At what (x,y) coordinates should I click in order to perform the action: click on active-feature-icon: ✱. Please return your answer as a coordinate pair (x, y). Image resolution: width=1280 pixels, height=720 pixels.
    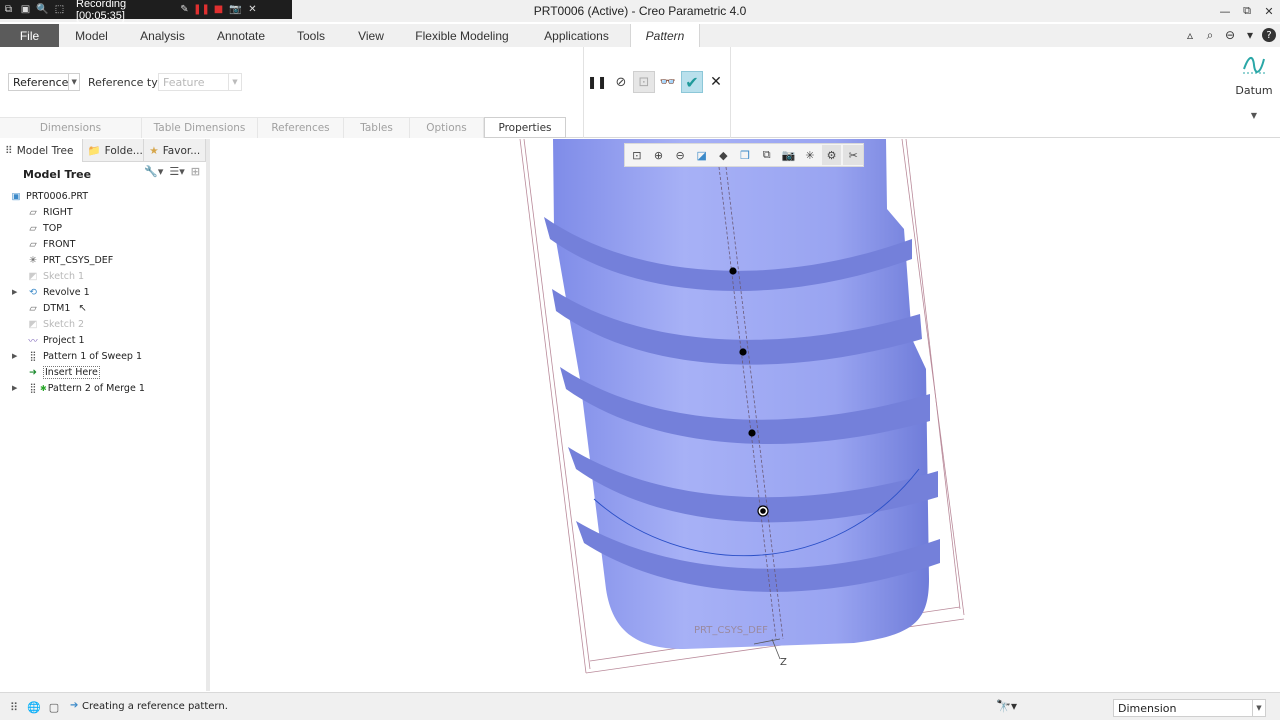
    Looking at the image, I should click on (43, 388).